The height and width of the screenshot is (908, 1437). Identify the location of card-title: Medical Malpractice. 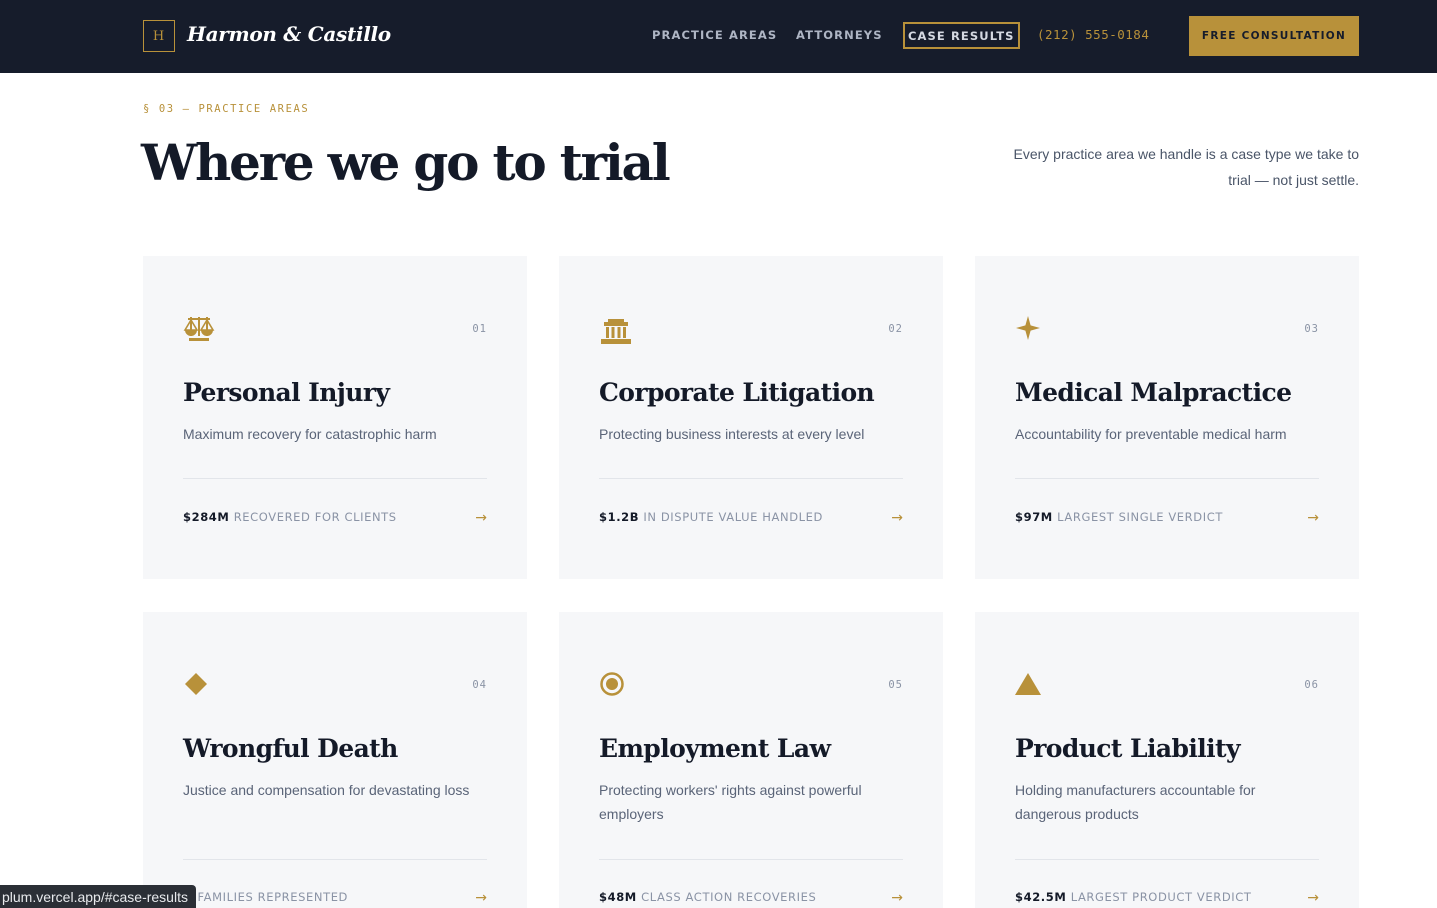
(1153, 392).